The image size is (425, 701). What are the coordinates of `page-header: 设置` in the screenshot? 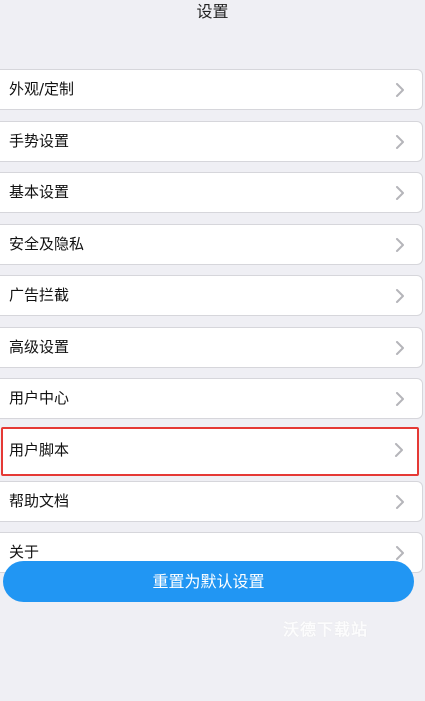 It's located at (212, 13).